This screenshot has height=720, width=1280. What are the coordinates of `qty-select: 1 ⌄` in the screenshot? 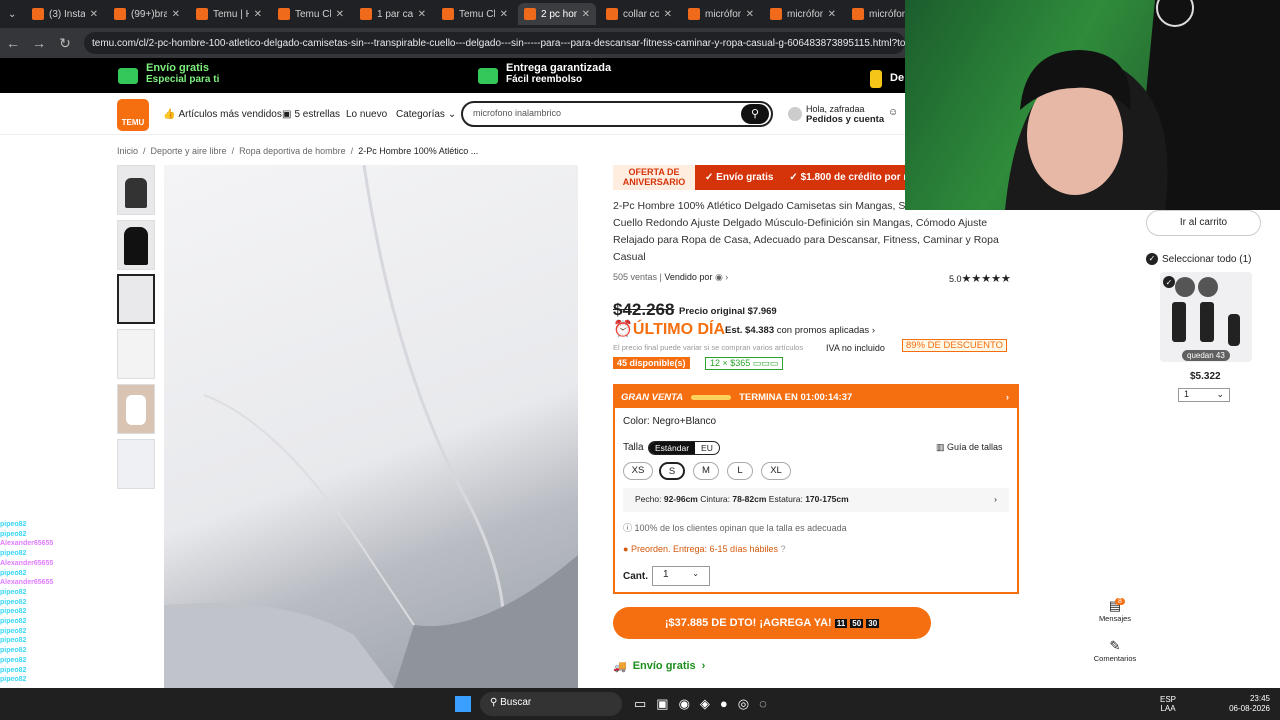 It's located at (681, 576).